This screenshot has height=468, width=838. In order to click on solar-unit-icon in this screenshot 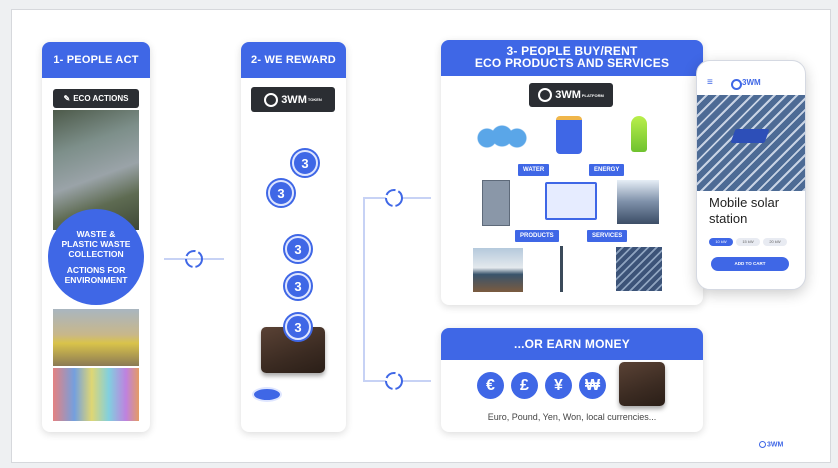, I will do `click(750, 136)`.